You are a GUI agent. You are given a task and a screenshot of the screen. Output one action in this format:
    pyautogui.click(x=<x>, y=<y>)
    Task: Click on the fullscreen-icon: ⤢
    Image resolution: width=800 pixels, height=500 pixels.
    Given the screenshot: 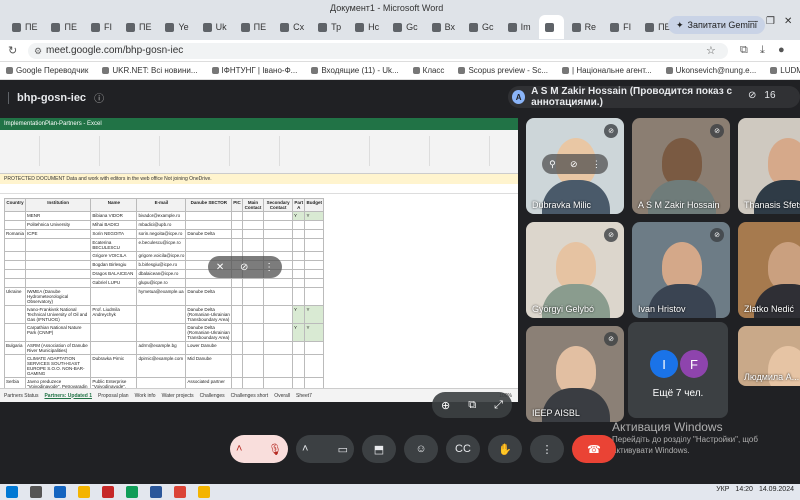 What is the action you would take?
    pyautogui.click(x=498, y=405)
    